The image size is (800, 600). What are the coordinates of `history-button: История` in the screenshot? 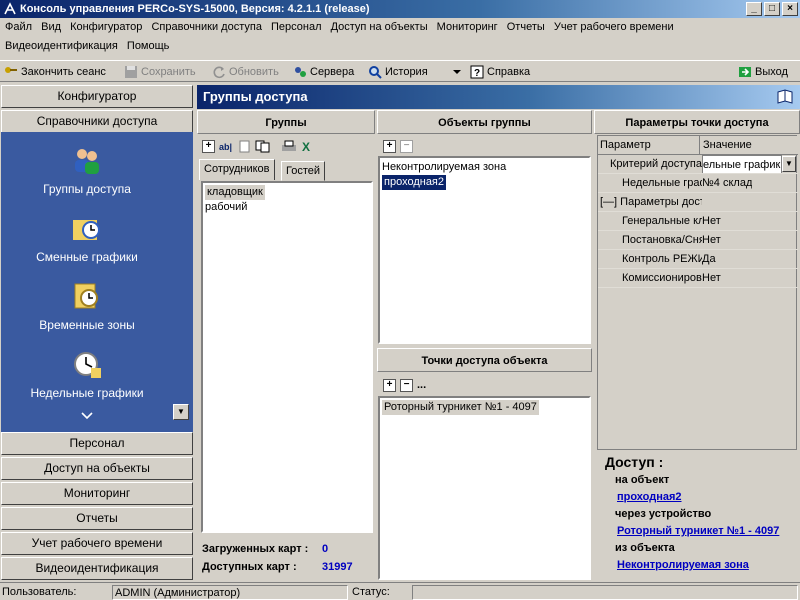 It's located at (398, 72).